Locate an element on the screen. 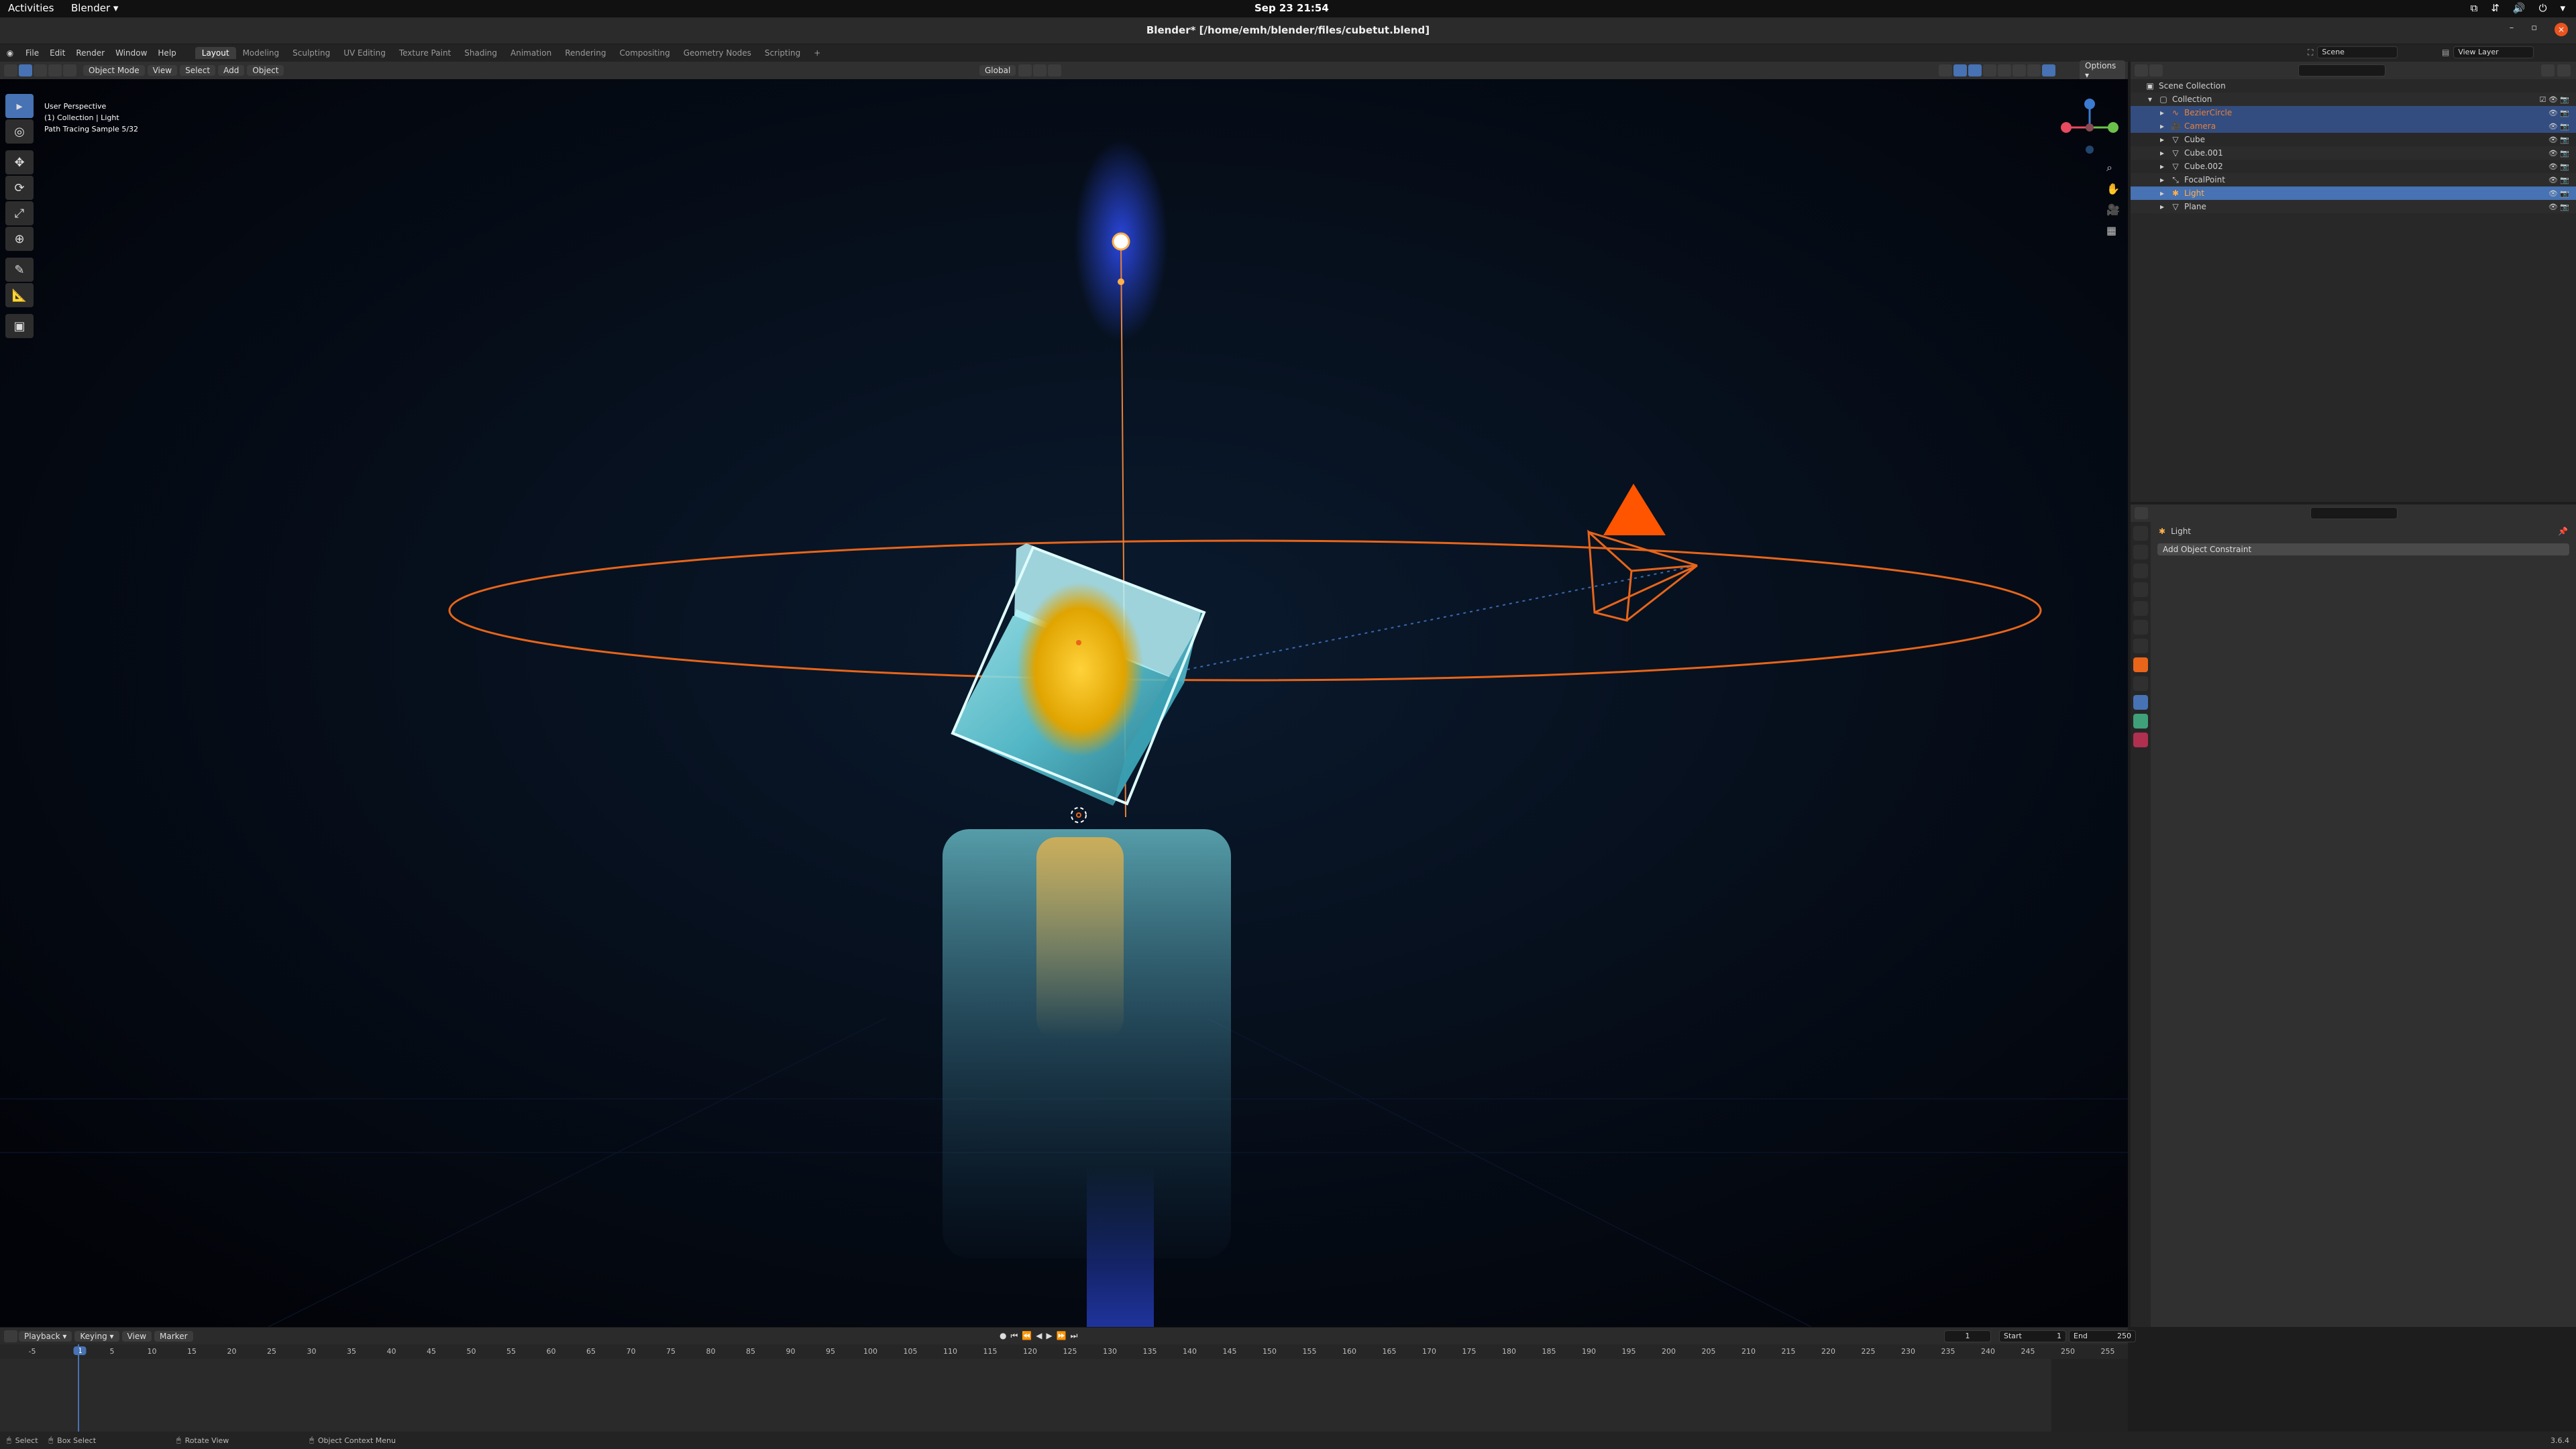 The width and height of the screenshot is (2576, 1449). current-frame-field: 1 is located at coordinates (1967, 1336).